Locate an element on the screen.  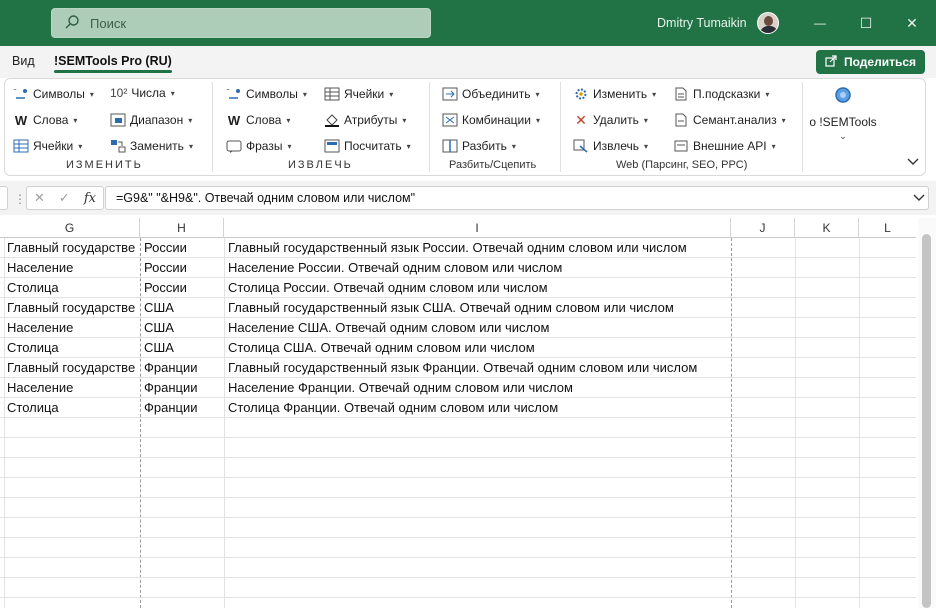
column-header-l: L is located at coordinates (887, 228).